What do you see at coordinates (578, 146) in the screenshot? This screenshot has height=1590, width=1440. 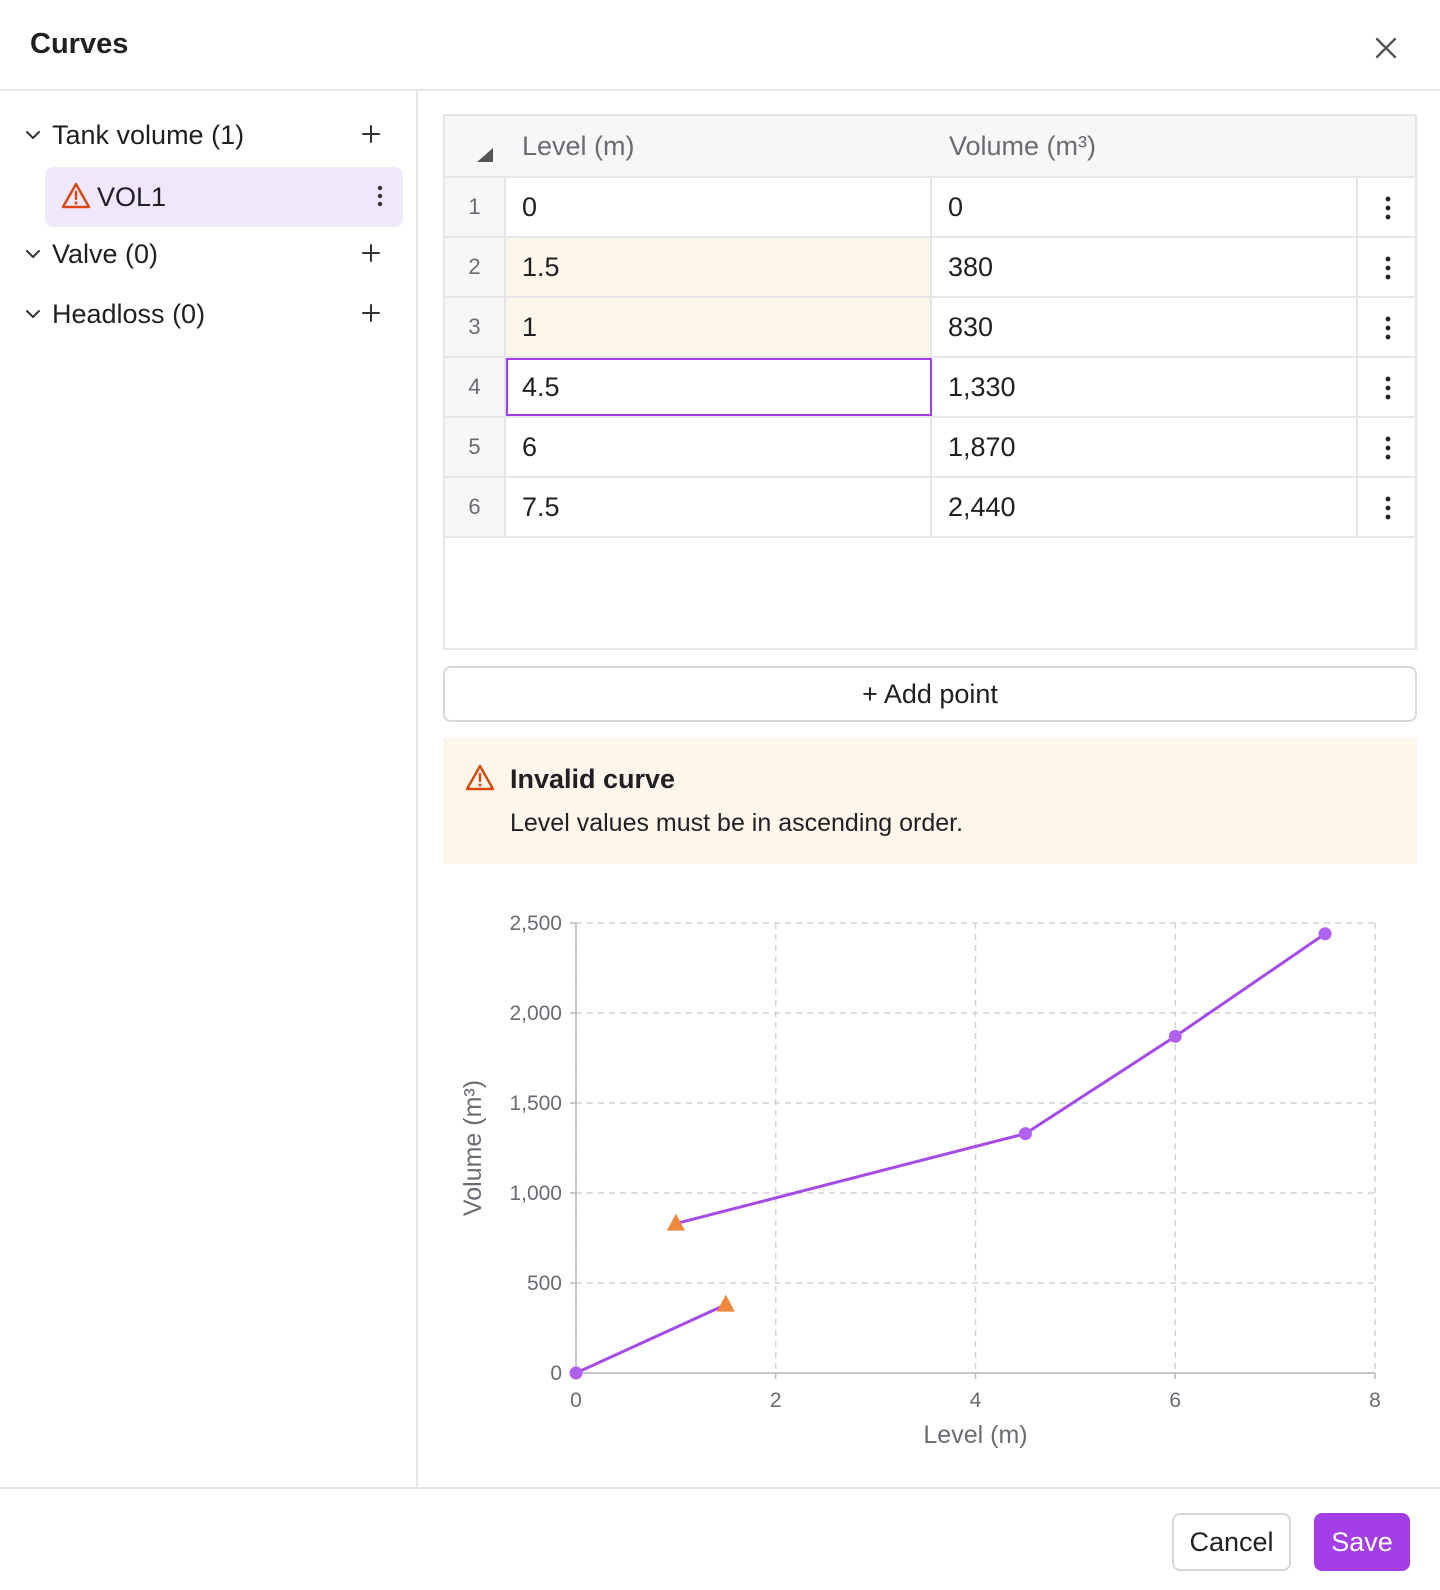 I see `column-header-level: Level (m)` at bounding box center [578, 146].